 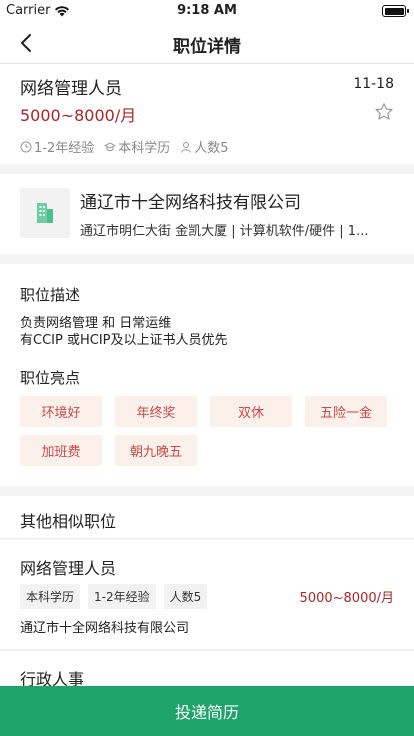 What do you see at coordinates (144, 148) in the screenshot?
I see `education-label: 本科学历` at bounding box center [144, 148].